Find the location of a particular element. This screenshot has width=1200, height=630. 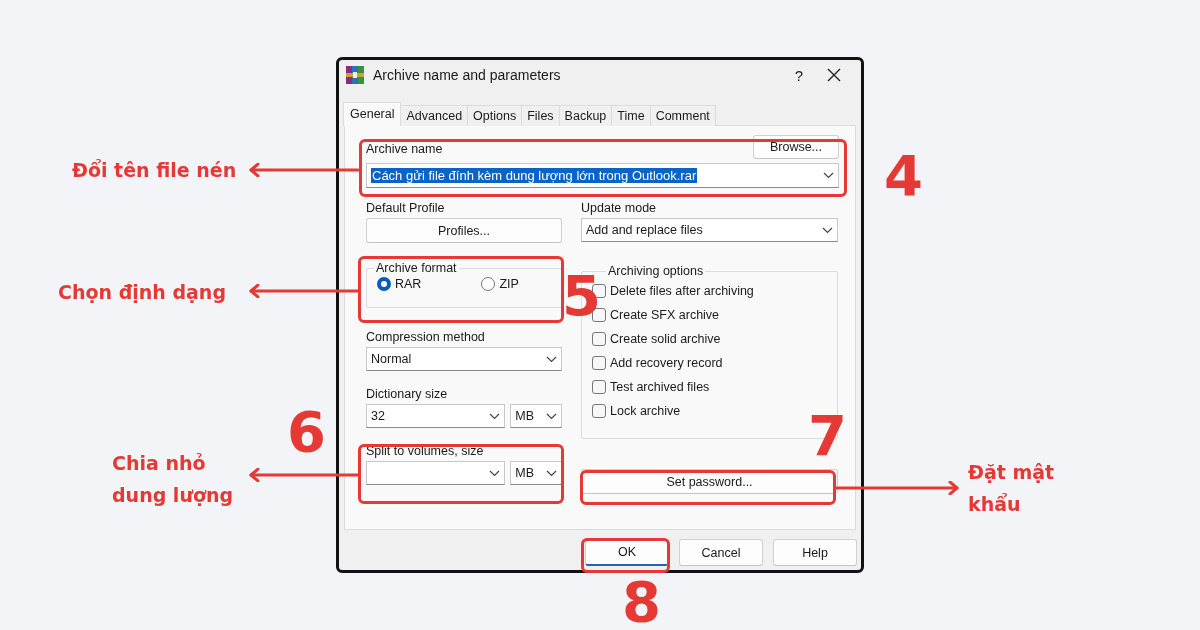

step-number: 5 is located at coordinates (581, 296).